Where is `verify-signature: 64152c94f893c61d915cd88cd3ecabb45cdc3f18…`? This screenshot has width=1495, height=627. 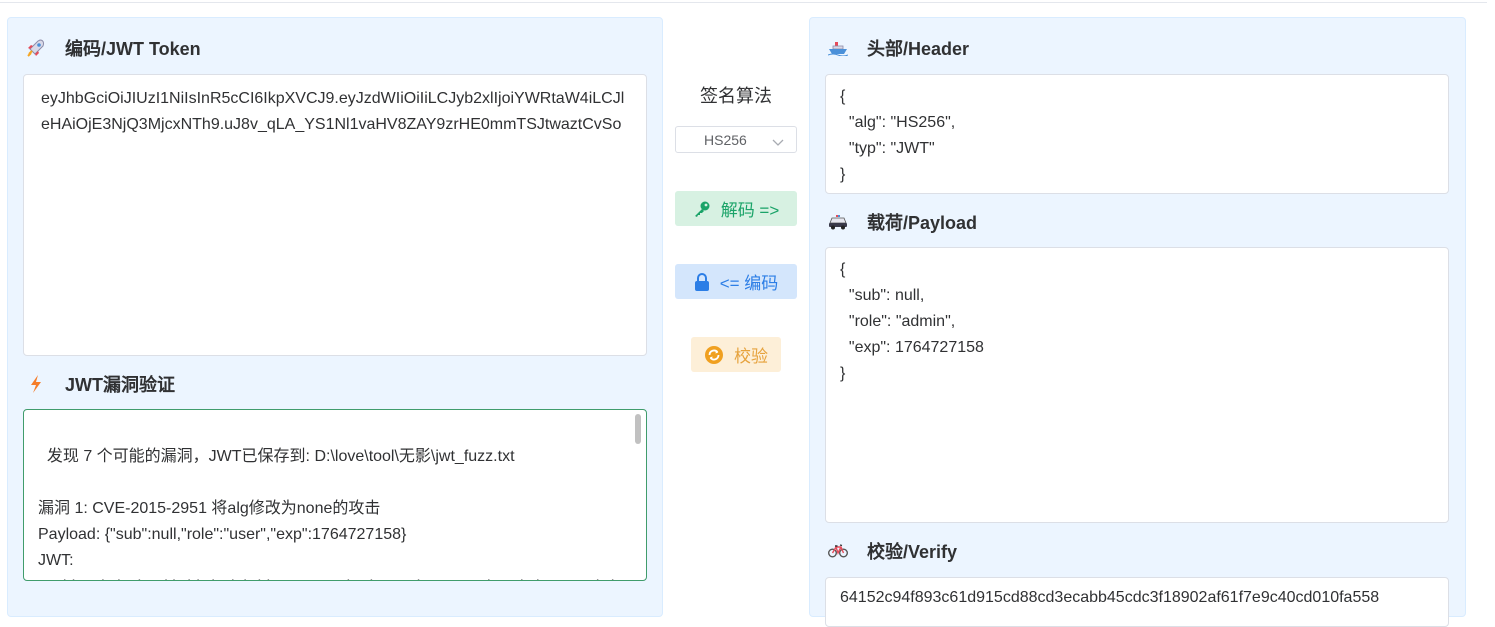
verify-signature: 64152c94f893c61d915cd88cd3ecabb45cdc3f18… is located at coordinates (1137, 602).